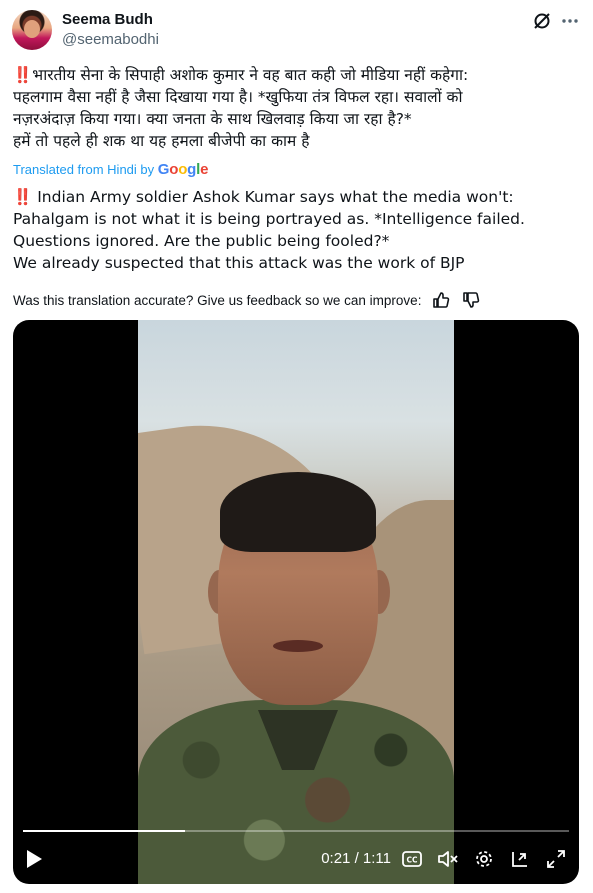 The width and height of the screenshot is (593, 893). I want to click on video-controls: 0:21 / 1:11 CC, so click(296, 859).